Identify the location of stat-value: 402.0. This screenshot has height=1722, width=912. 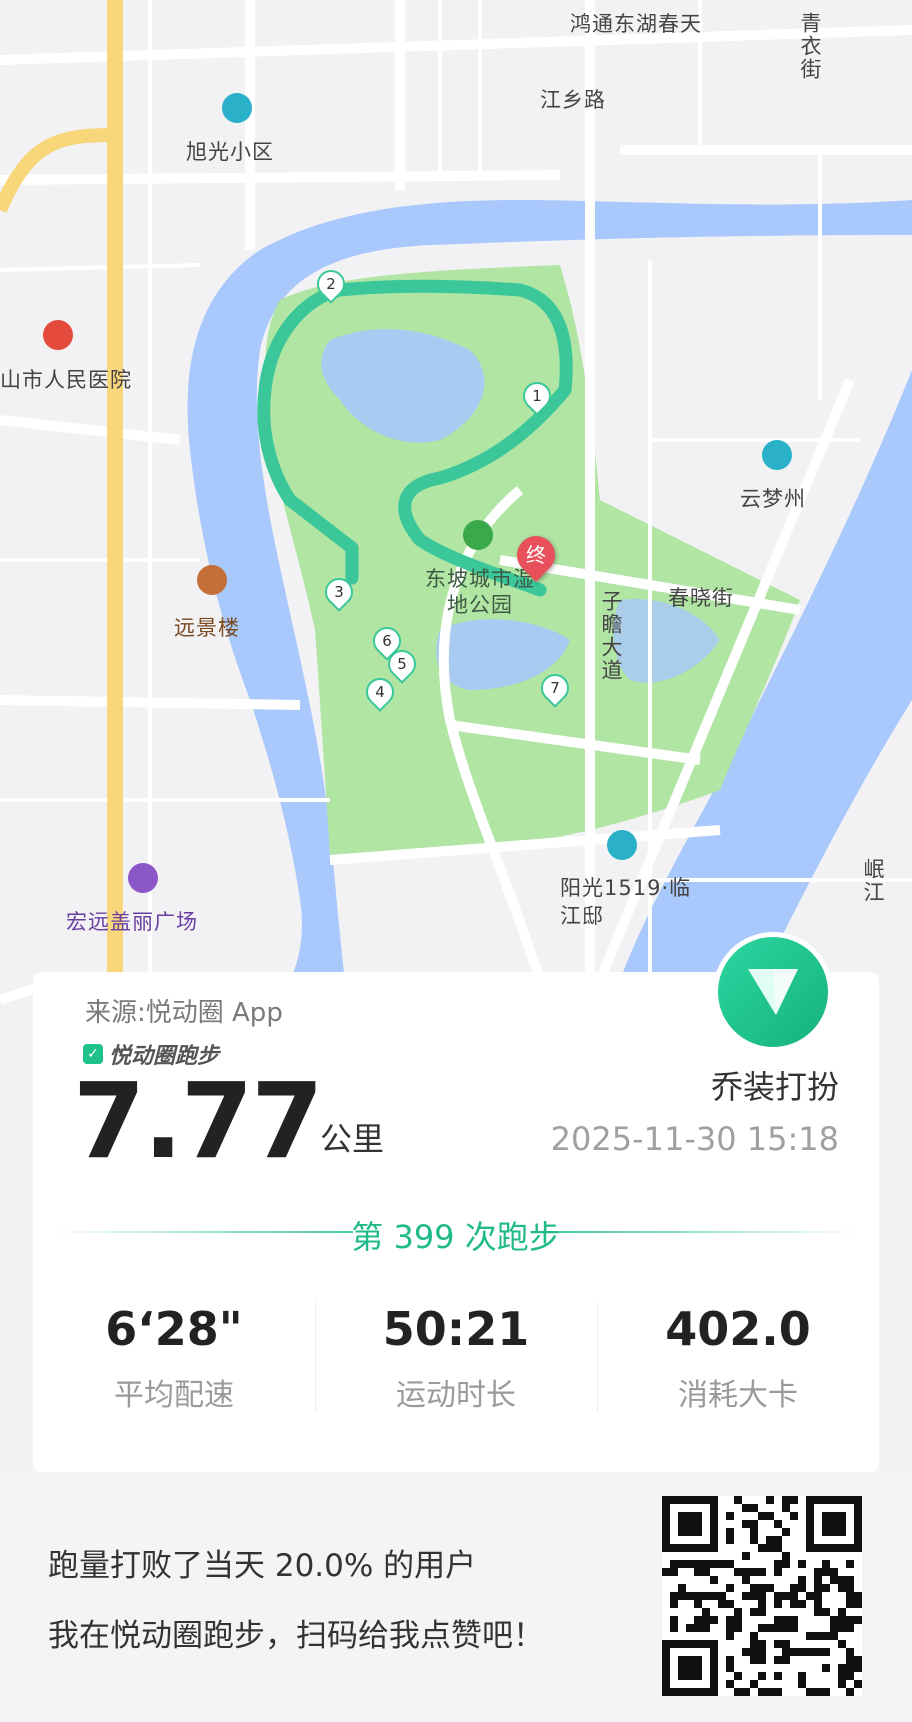
(738, 1329).